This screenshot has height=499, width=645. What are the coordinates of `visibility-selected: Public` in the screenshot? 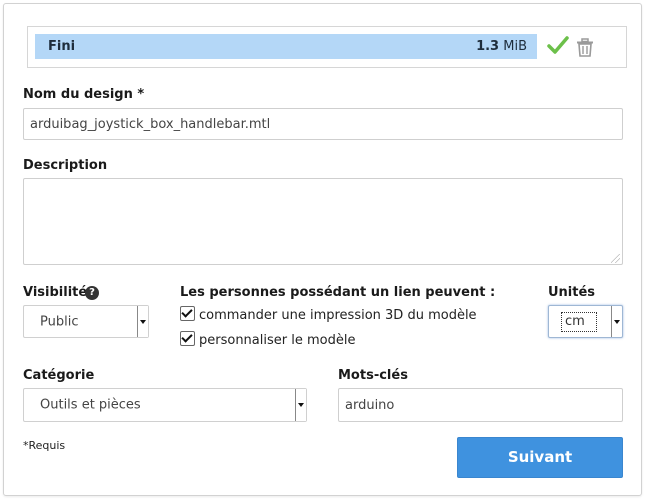 It's located at (59, 321).